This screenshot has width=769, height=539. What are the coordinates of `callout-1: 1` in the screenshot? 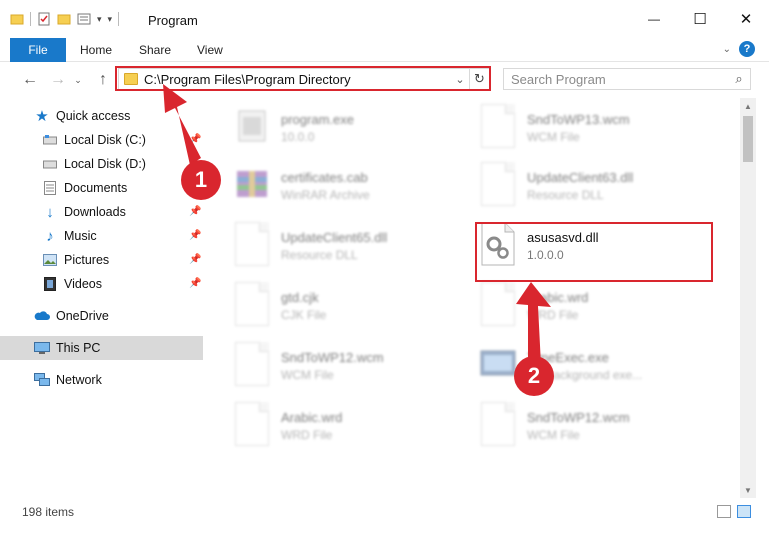 It's located at (201, 180).